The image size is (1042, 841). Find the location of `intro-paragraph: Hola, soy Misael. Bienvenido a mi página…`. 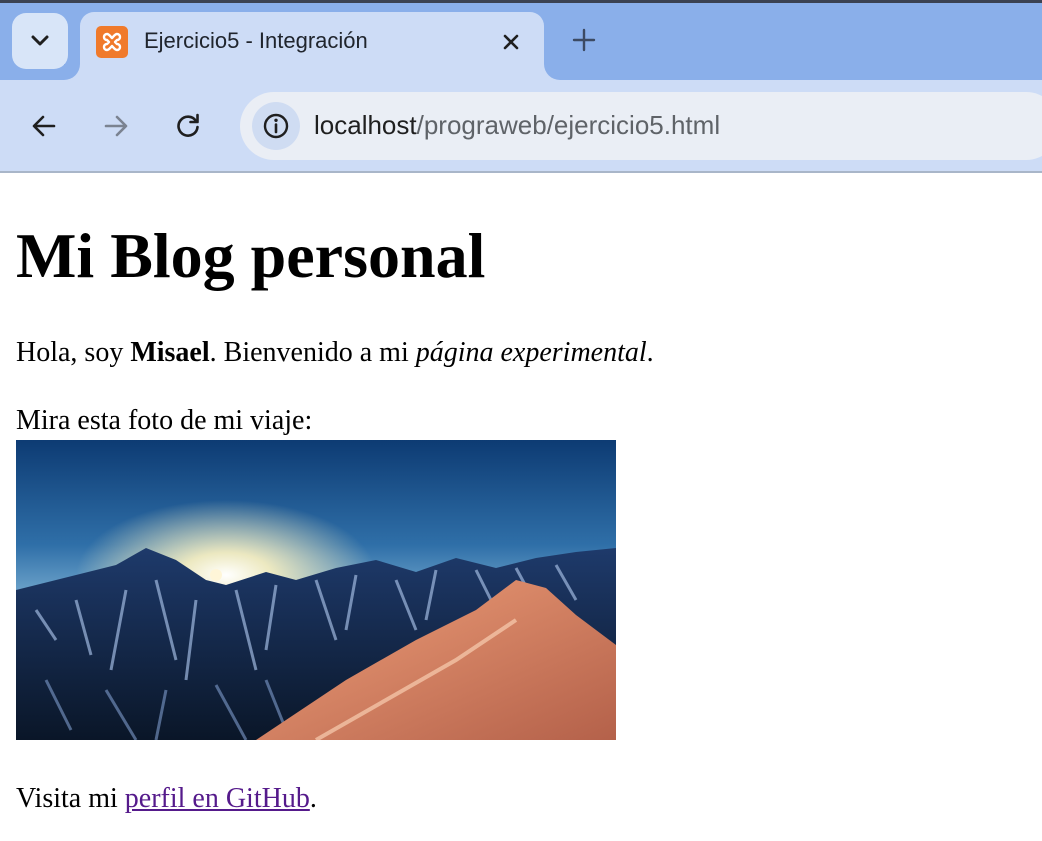

intro-paragraph: Hola, soy Misael. Bienvenido a mi página… is located at coordinates (335, 353).